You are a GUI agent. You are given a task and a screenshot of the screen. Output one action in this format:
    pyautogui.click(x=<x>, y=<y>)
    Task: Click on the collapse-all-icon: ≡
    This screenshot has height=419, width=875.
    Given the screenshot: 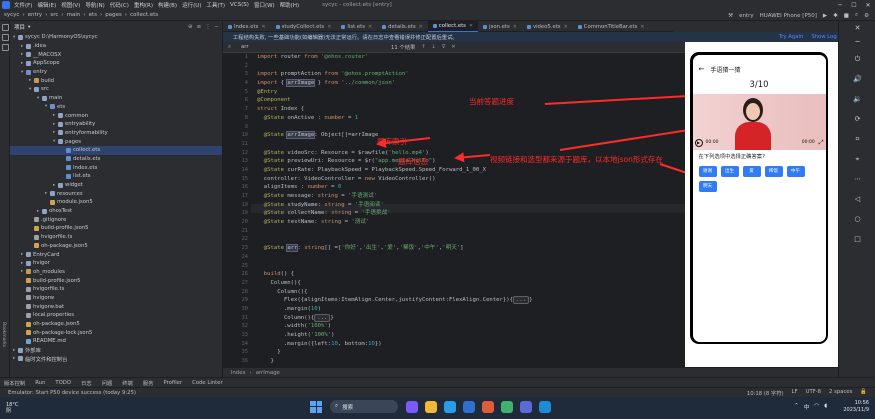 What is the action you would take?
    pyautogui.click(x=199, y=27)
    